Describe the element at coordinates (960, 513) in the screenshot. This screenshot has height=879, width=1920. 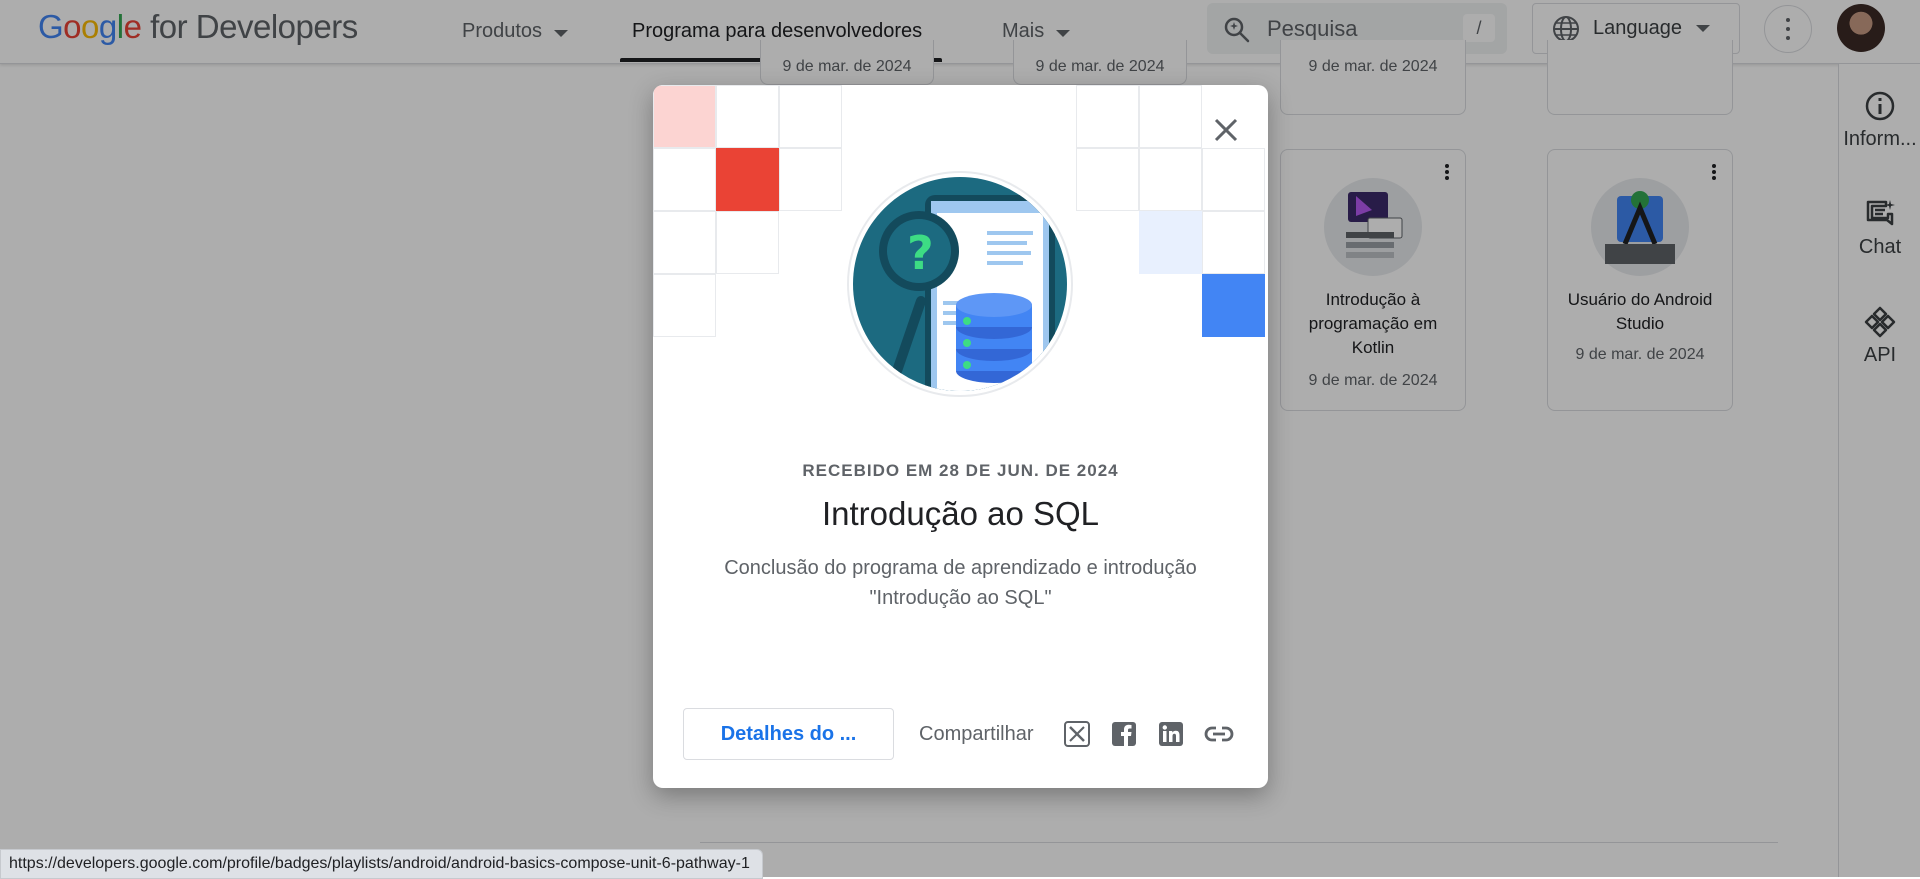
I see `dialog-title: Introdução ao SQL` at that location.